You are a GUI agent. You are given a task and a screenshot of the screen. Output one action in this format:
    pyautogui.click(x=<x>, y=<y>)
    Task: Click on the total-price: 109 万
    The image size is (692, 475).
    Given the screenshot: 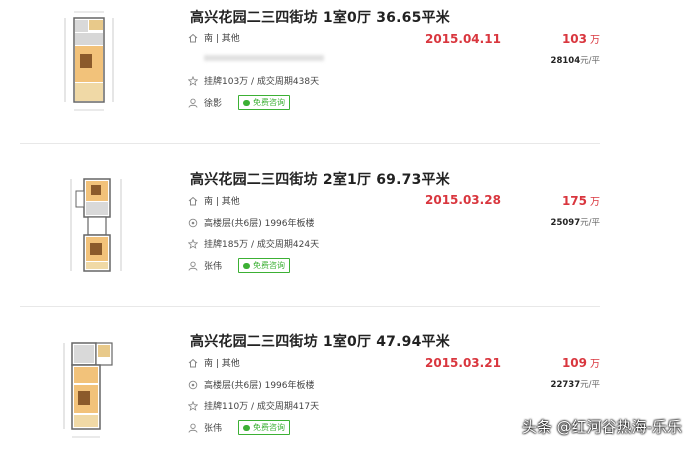 What is the action you would take?
    pyautogui.click(x=581, y=362)
    